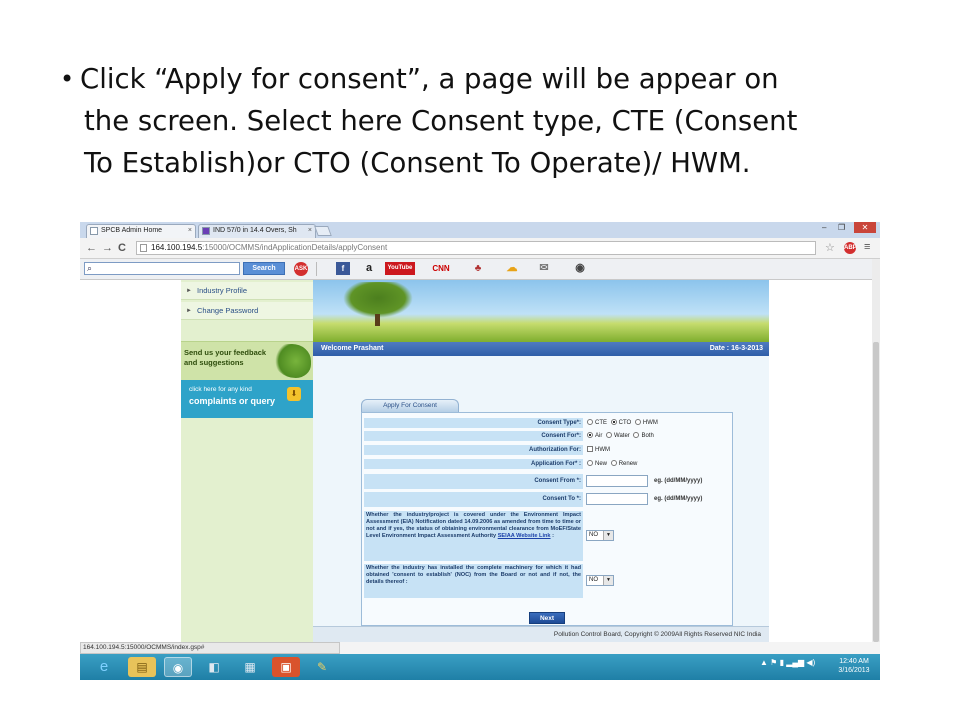  Describe the element at coordinates (107, 248) in the screenshot. I see `forward-arrow-icon: →` at that location.